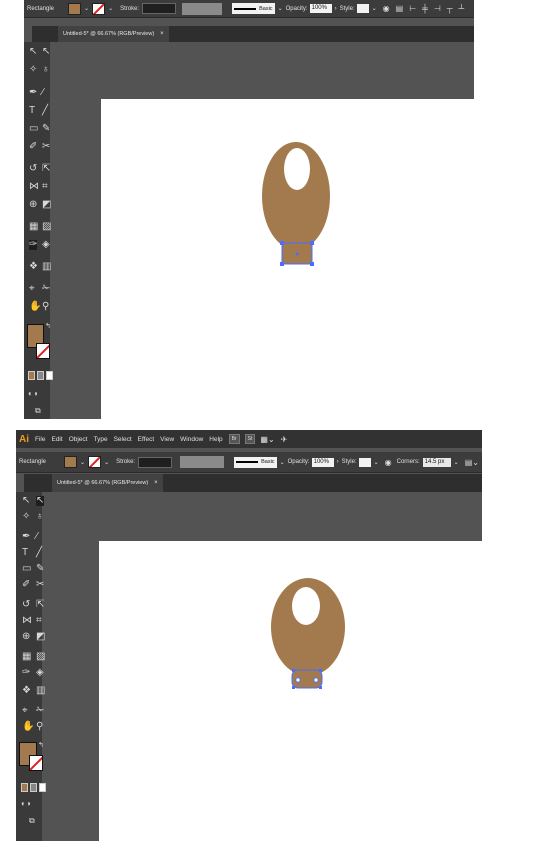  What do you see at coordinates (297, 254) in the screenshot?
I see `center-point` at bounding box center [297, 254].